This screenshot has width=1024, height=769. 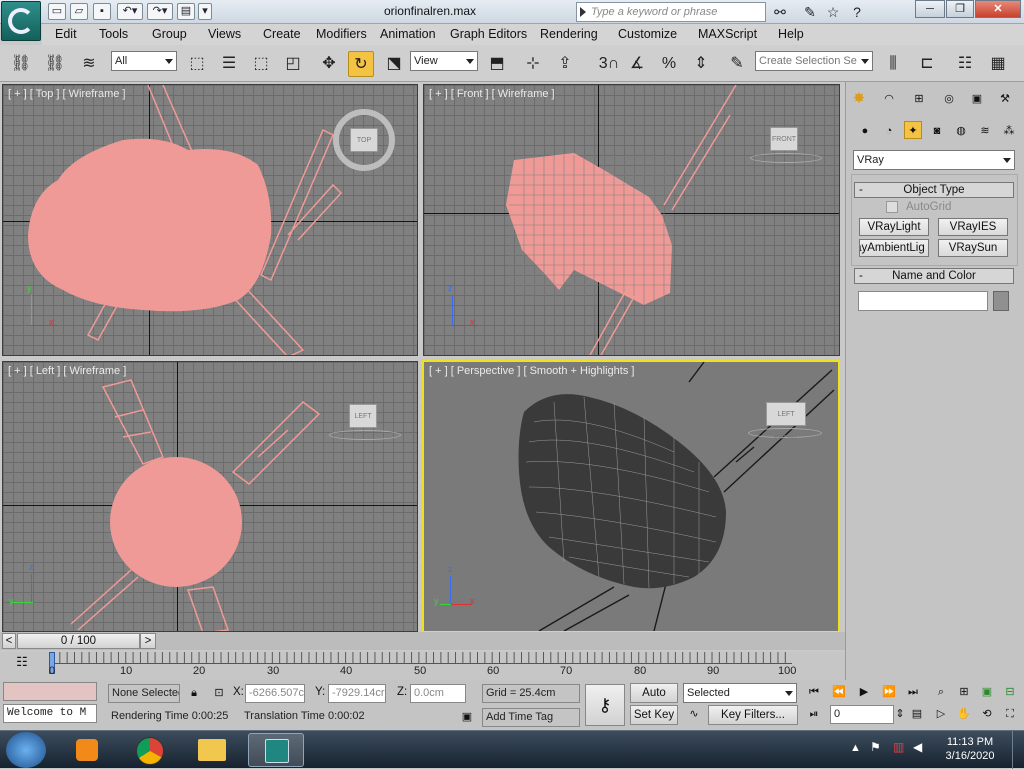 I want to click on menu-animation: Animation, so click(x=408, y=34).